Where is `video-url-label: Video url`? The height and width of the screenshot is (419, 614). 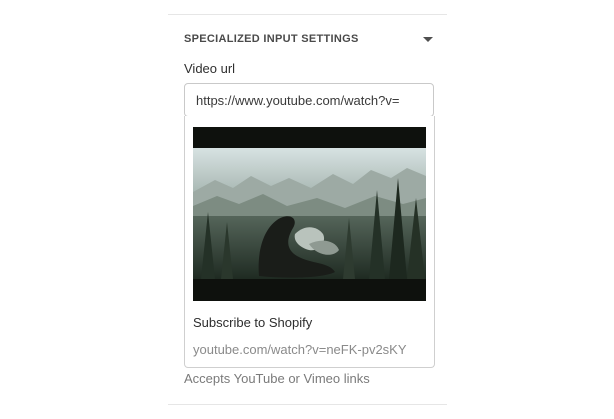 video-url-label: Video url is located at coordinates (210, 68).